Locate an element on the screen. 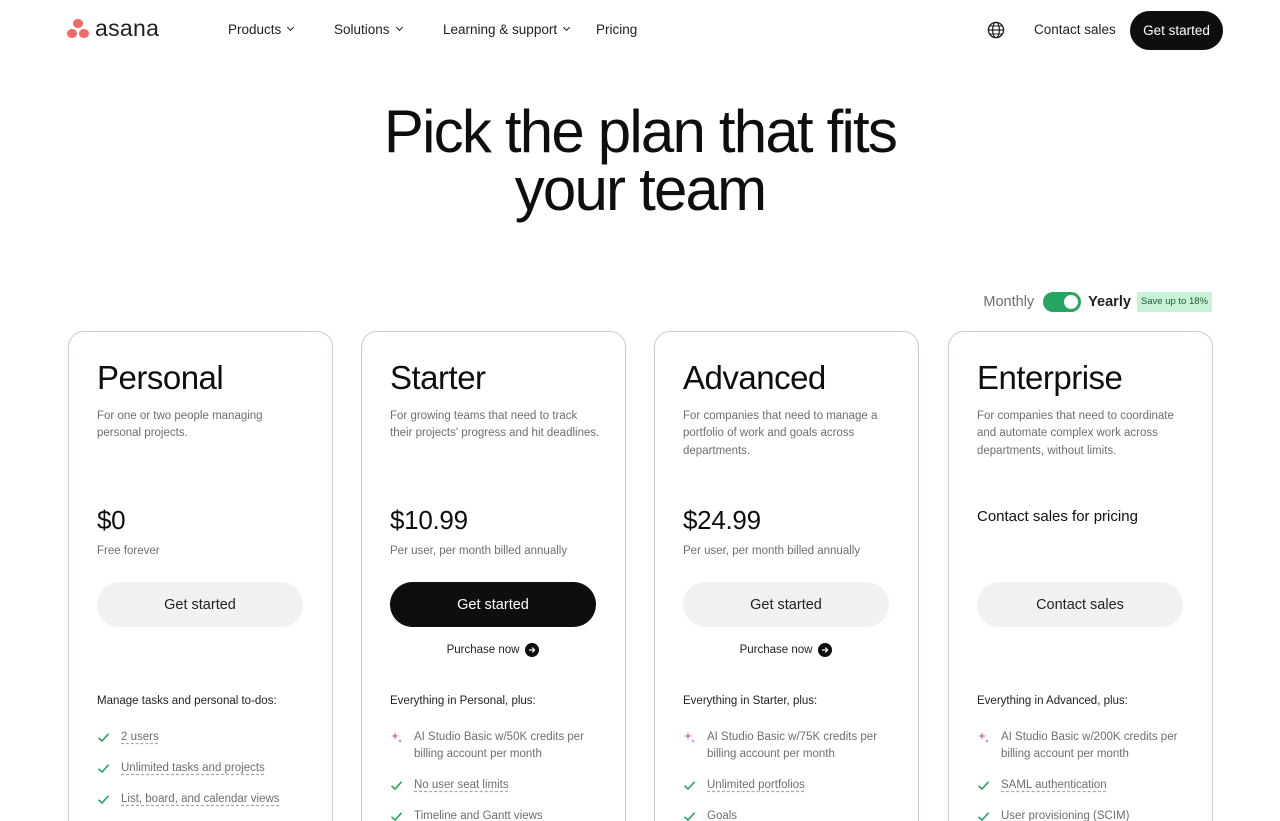 The height and width of the screenshot is (821, 1280). feature-text: No user seat limits is located at coordinates (461, 785).